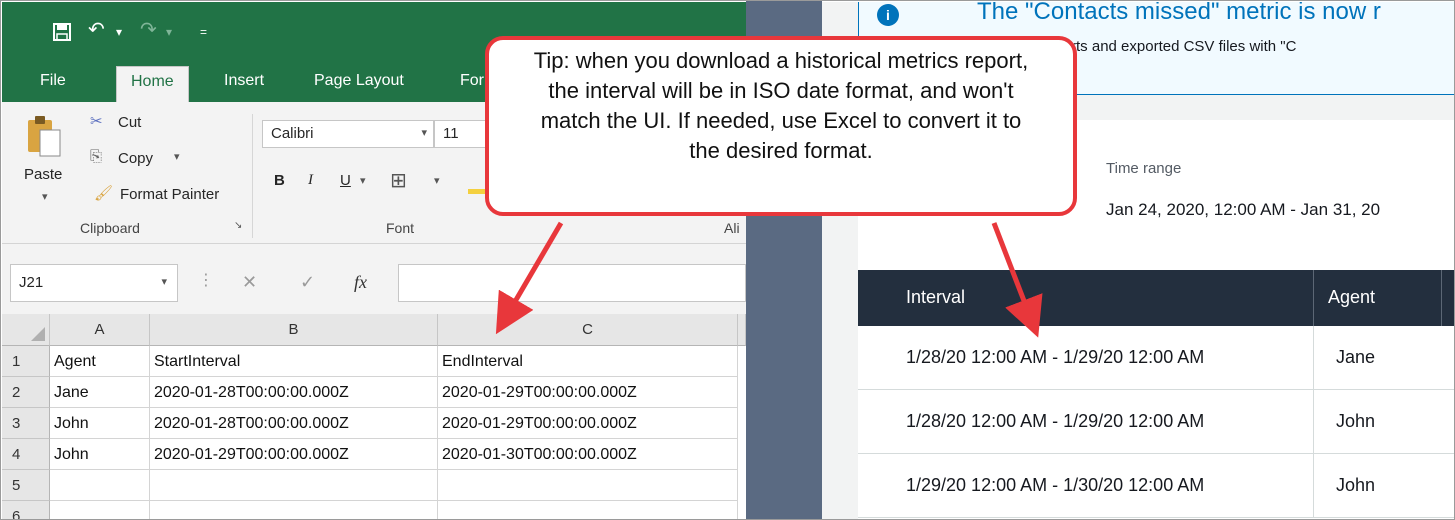  What do you see at coordinates (252, 176) in the screenshot?
I see `ribbon-separator` at bounding box center [252, 176].